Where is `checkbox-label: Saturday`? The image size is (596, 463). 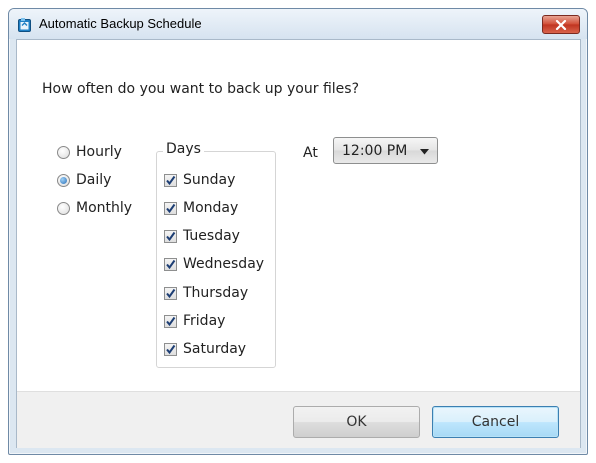
checkbox-label: Saturday is located at coordinates (215, 349).